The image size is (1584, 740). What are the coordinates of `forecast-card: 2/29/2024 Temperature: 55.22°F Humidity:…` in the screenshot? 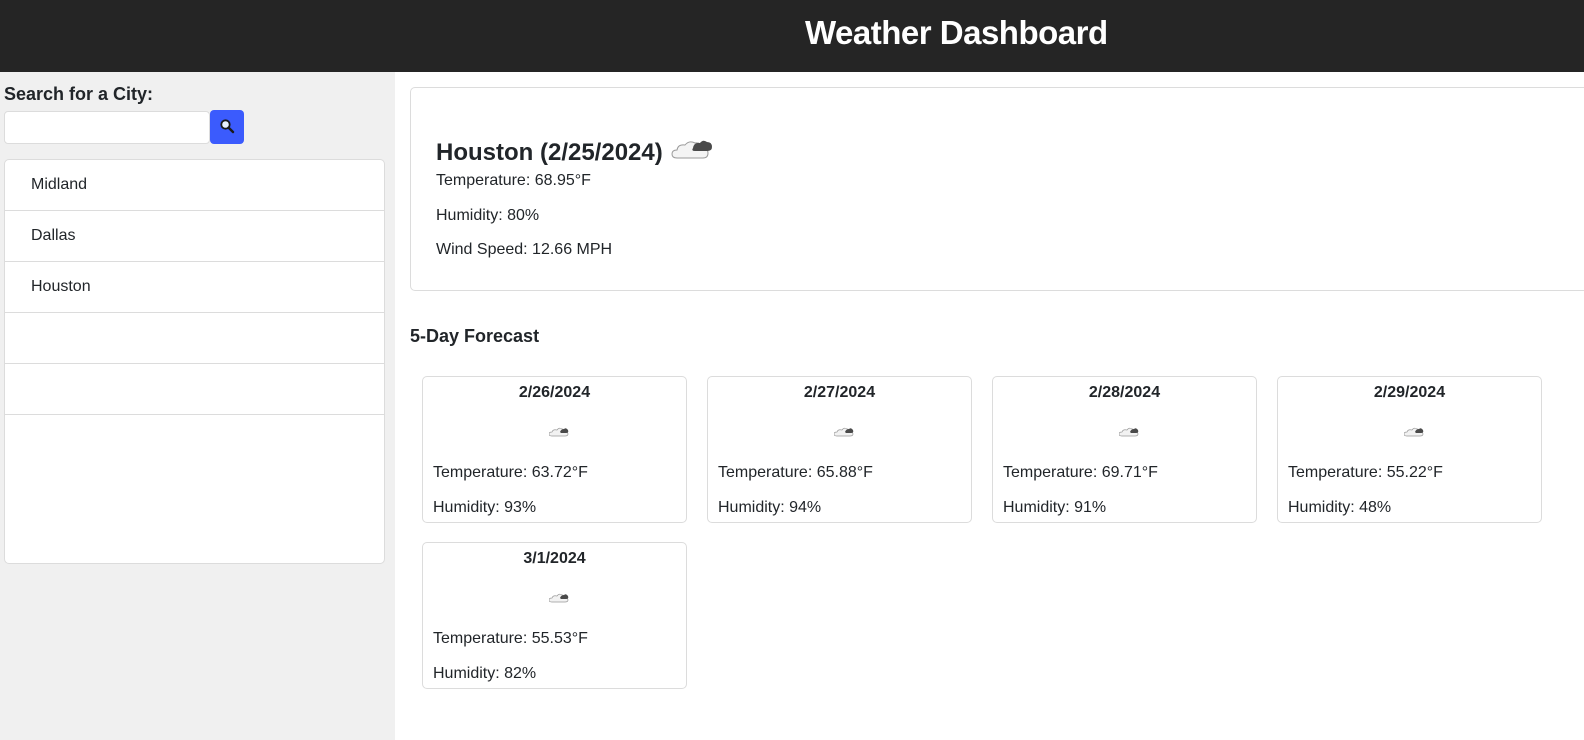 It's located at (1409, 449).